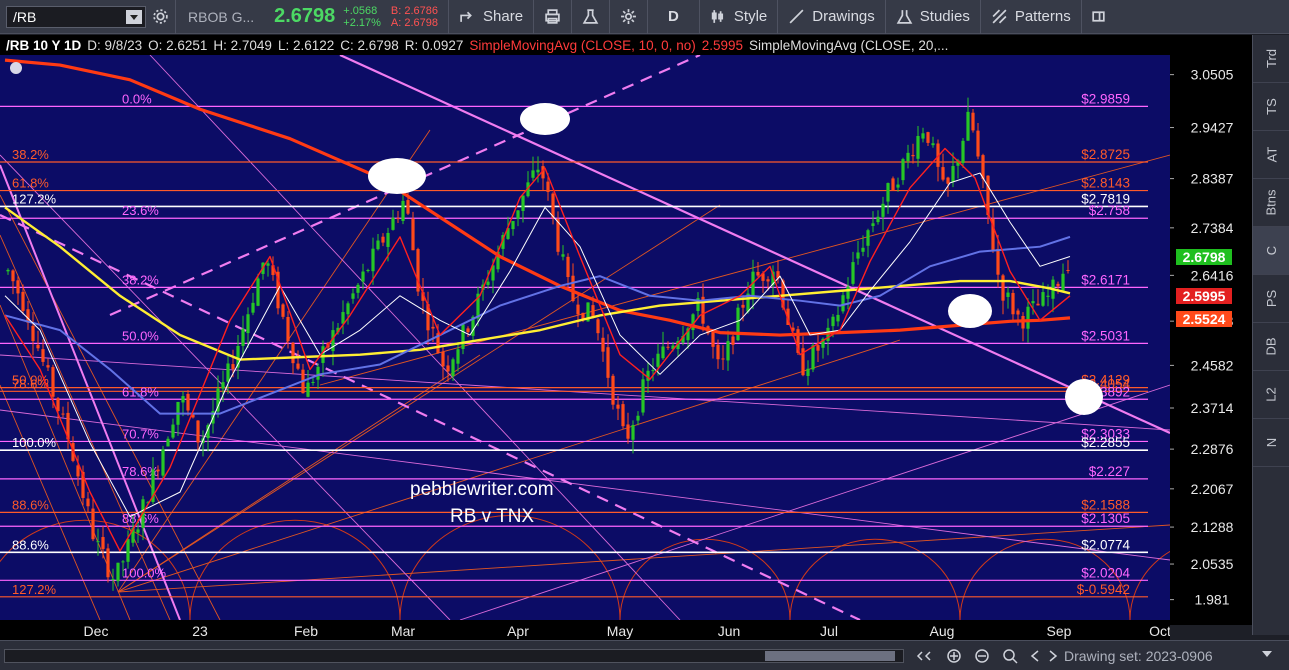 This screenshot has height=670, width=1289. What do you see at coordinates (1052, 656) in the screenshot?
I see `pan-right-icon` at bounding box center [1052, 656].